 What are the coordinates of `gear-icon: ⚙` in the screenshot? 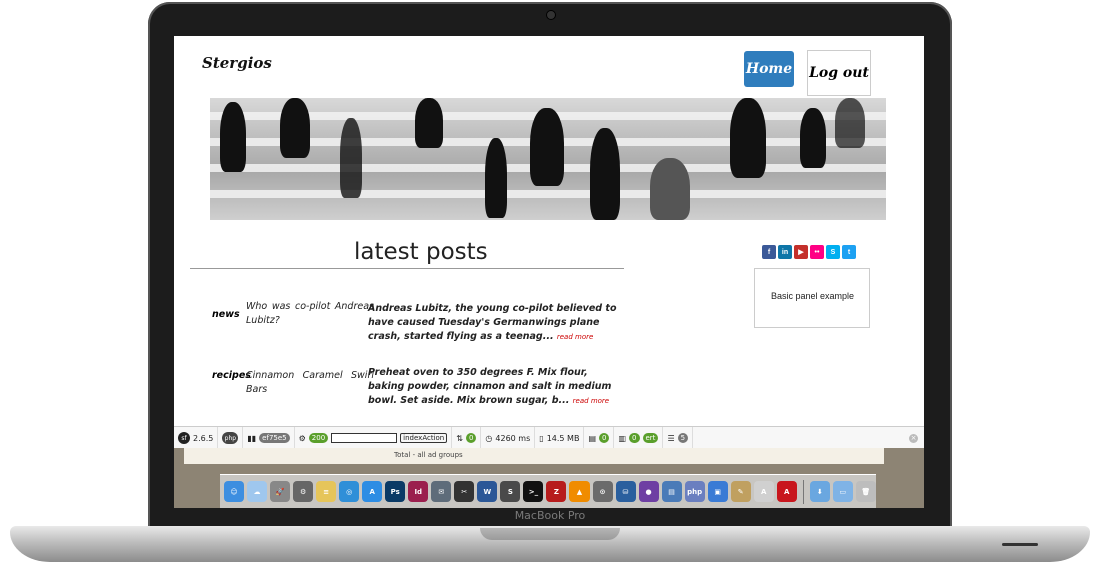 It's located at (302, 438).